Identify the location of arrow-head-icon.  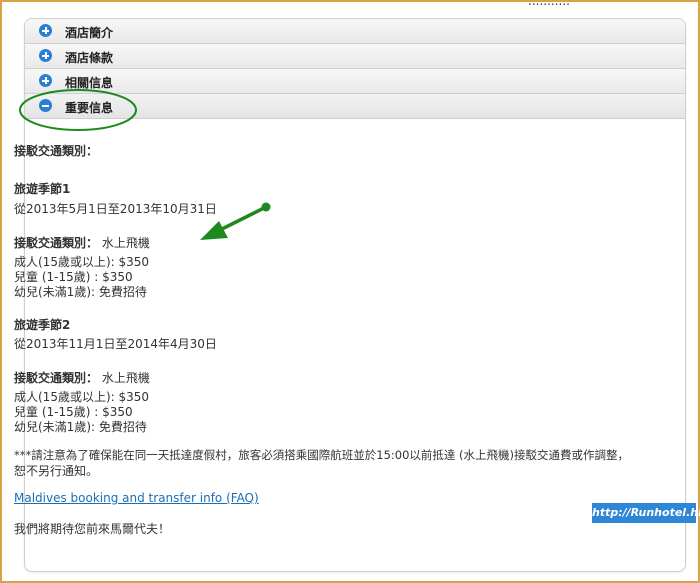
(214, 230).